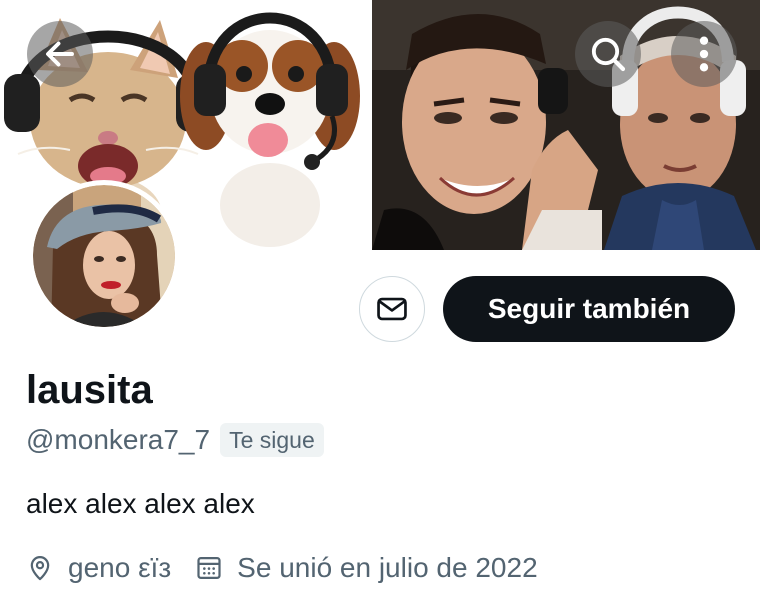 The image size is (760, 600). I want to click on more-vertical-icon, so click(704, 54).